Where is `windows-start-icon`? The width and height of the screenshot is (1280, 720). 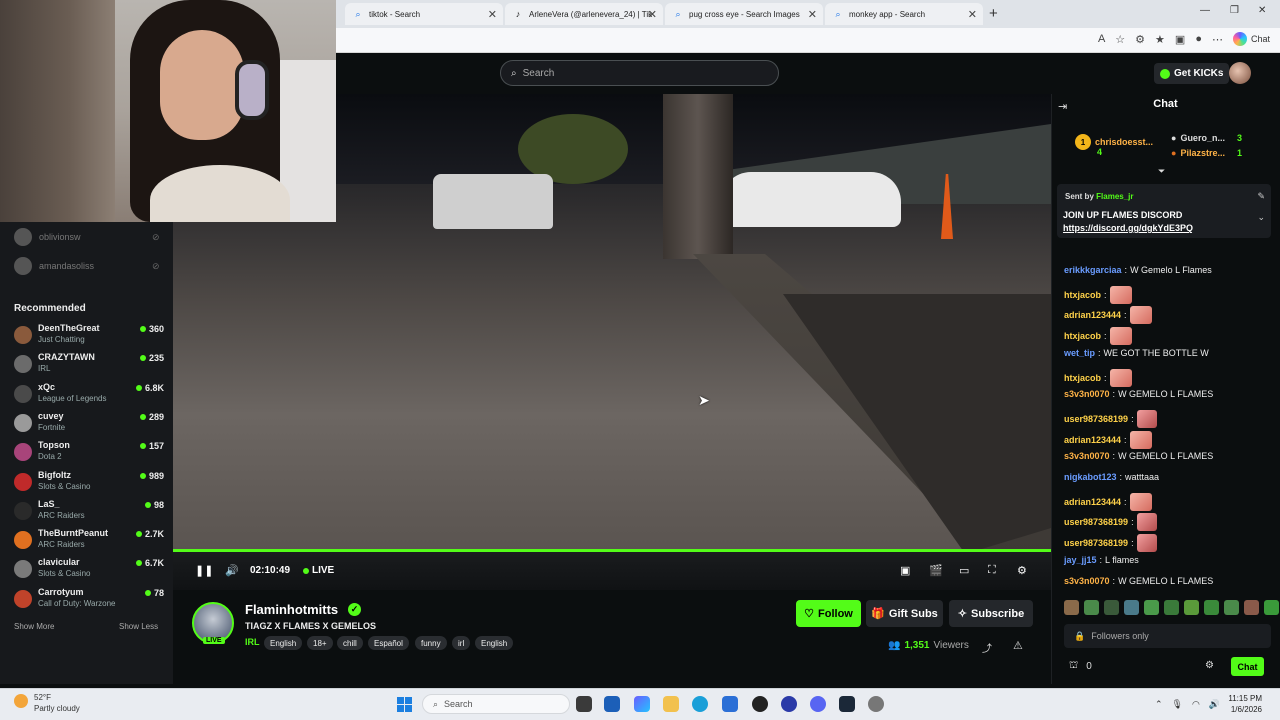 windows-start-icon is located at coordinates (404, 704).